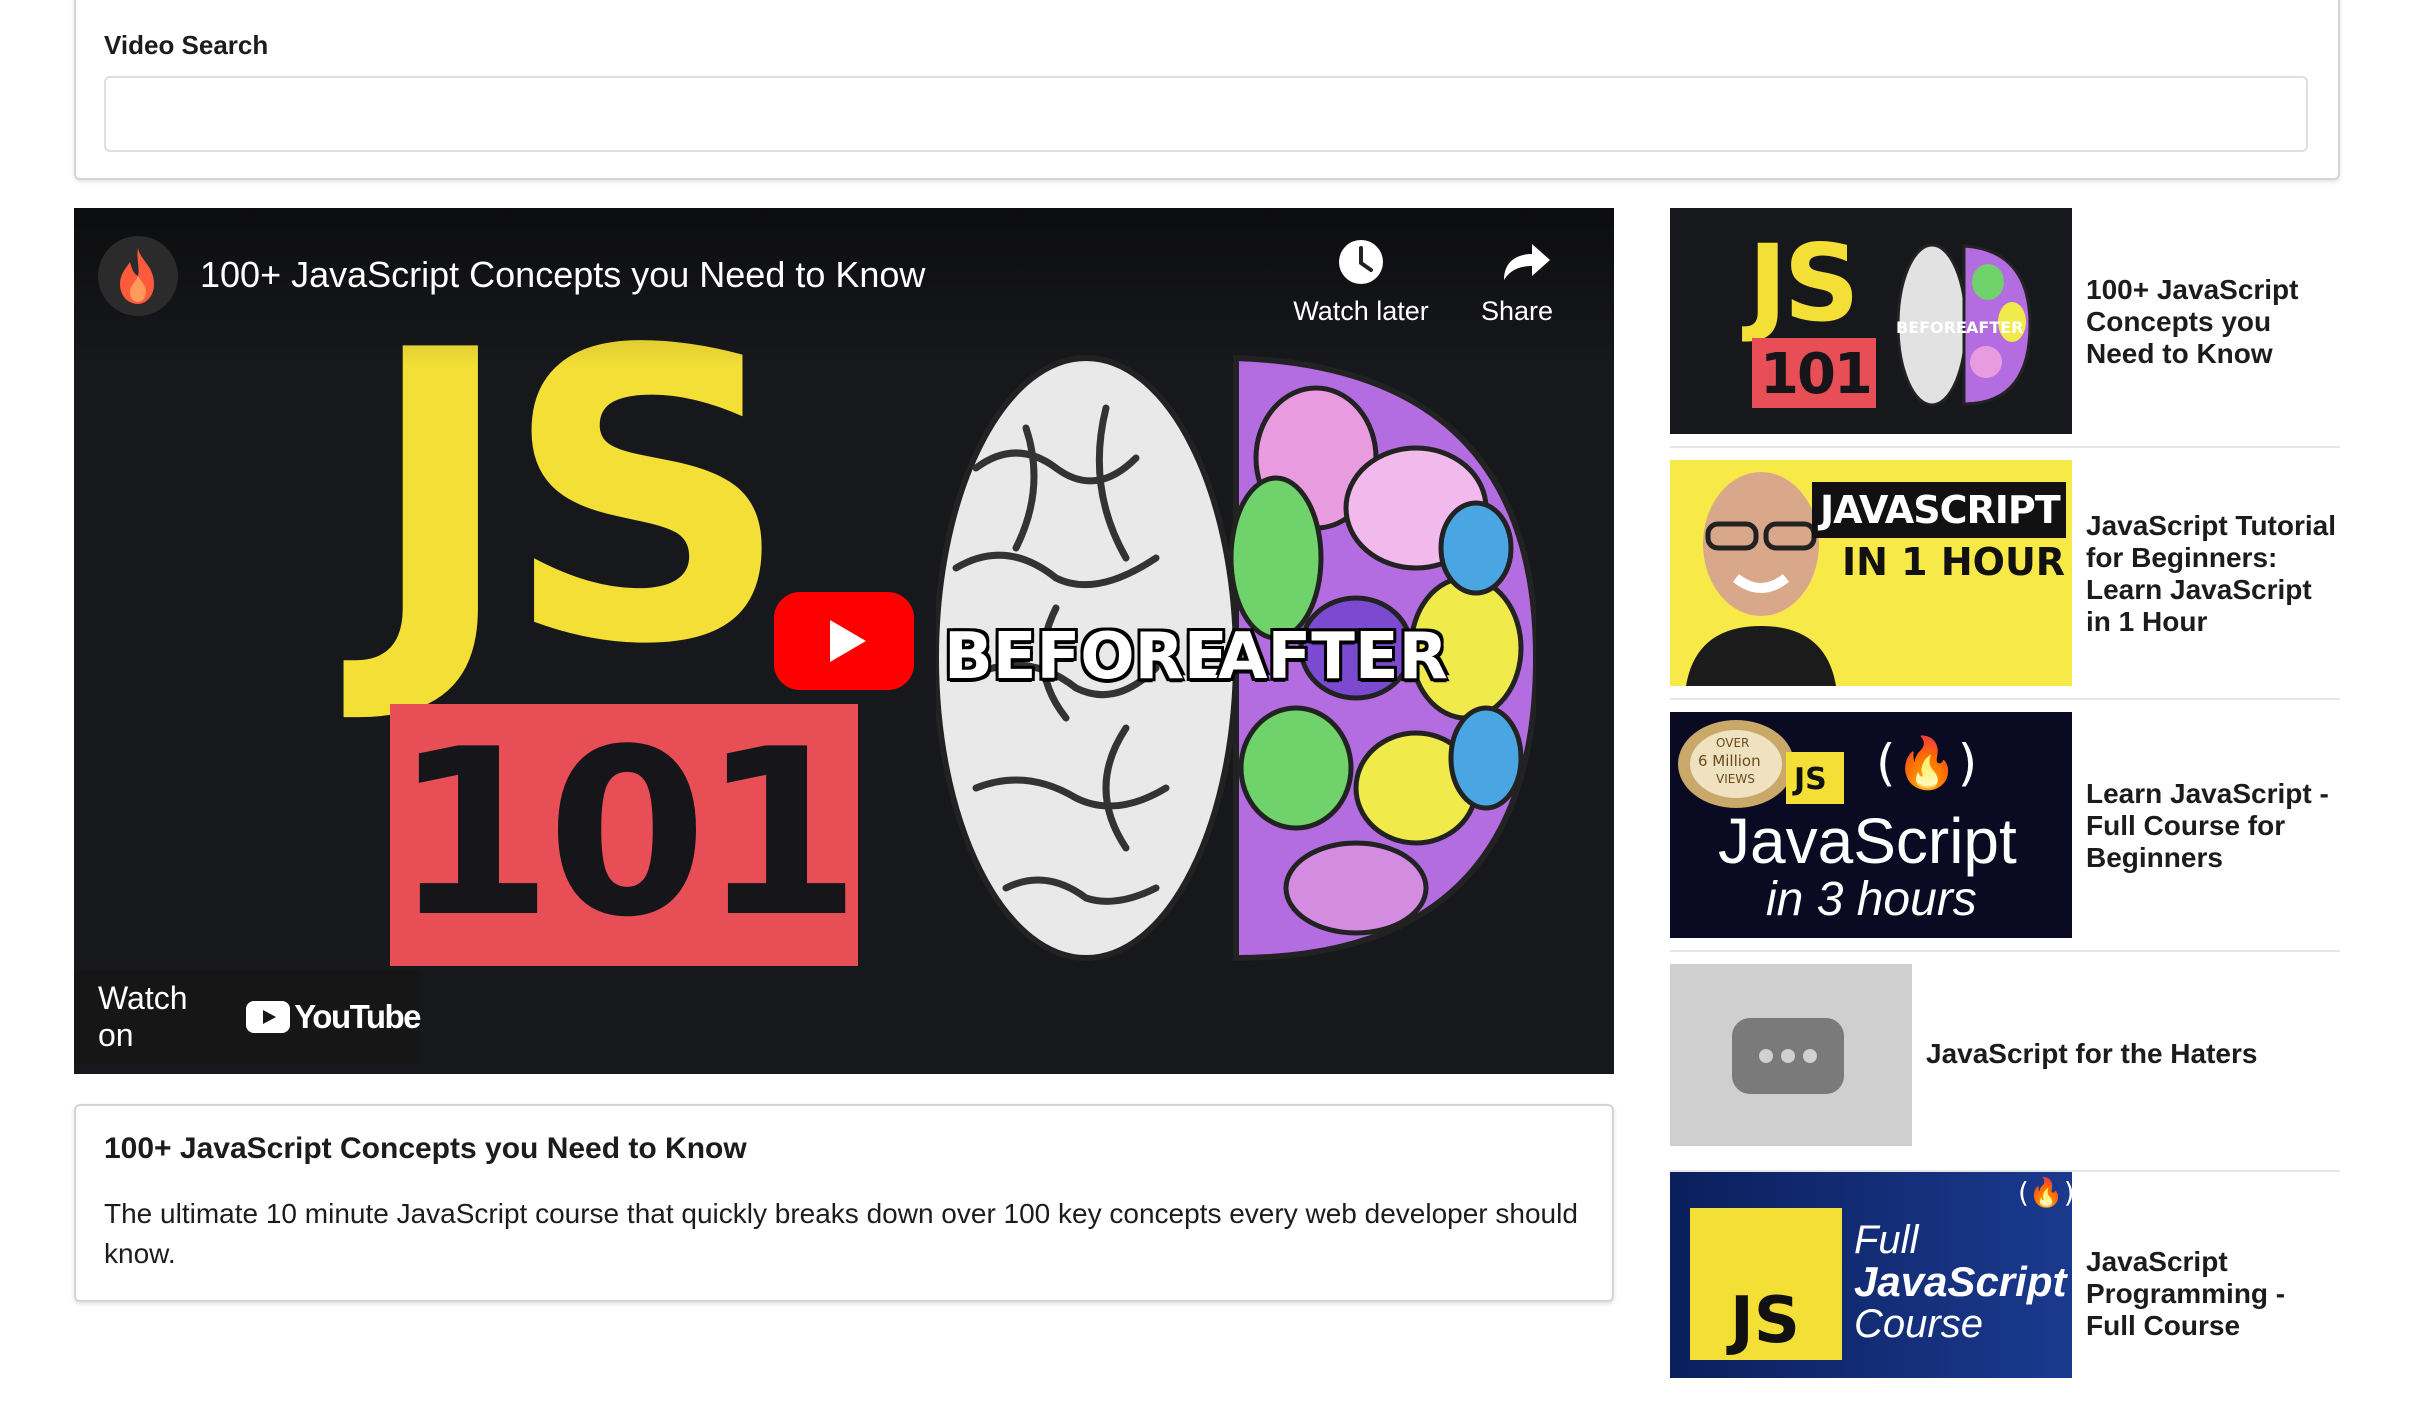  I want to click on video-list-item-title: JavaScript Programming - Full Course, so click(2213, 1294).